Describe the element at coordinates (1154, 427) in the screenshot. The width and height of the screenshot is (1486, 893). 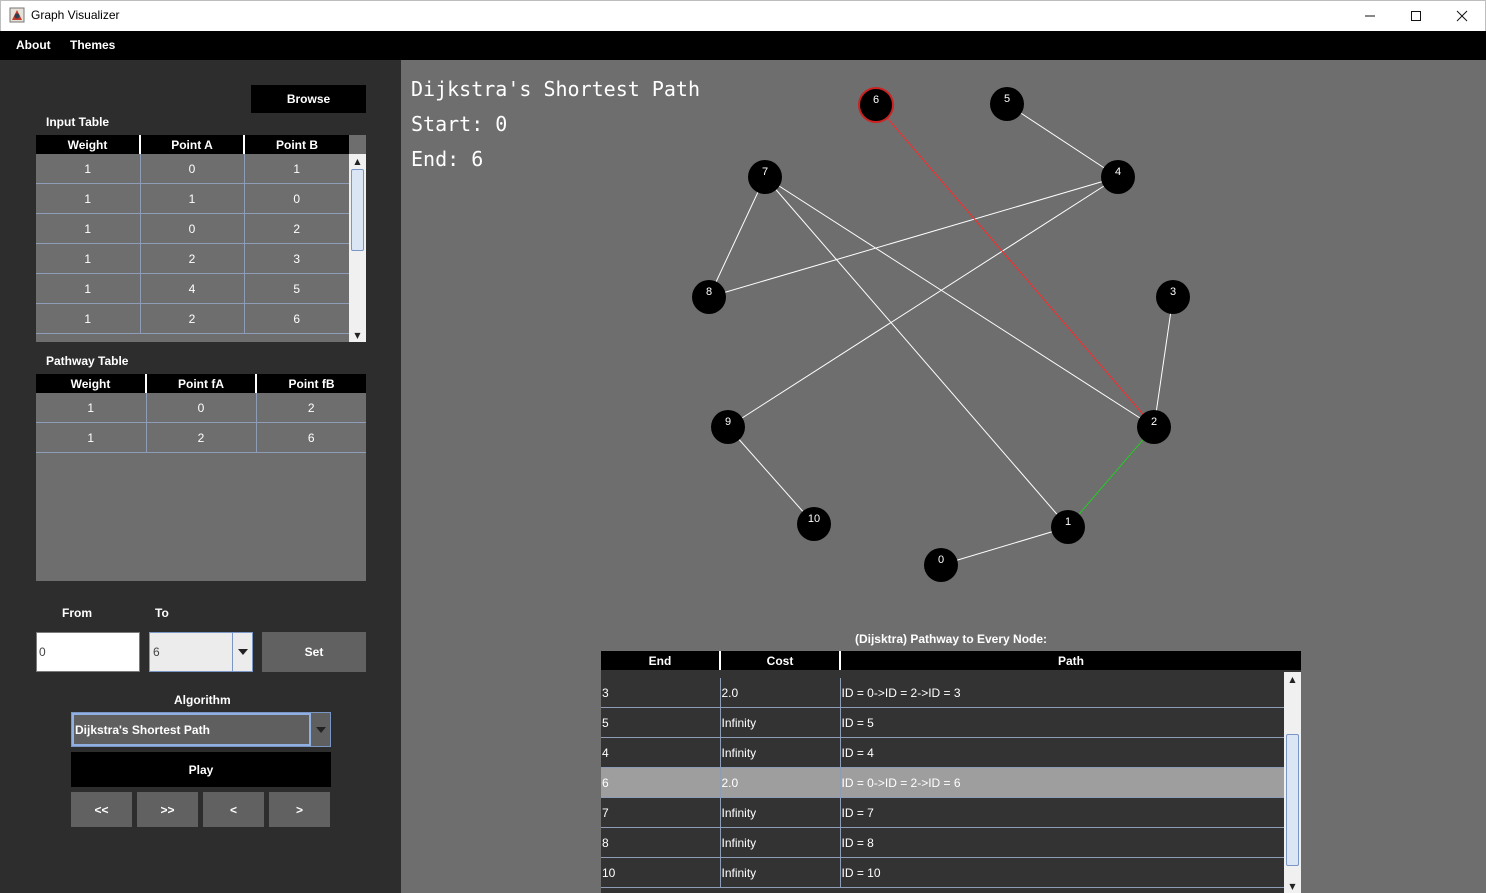
I see `graph-node-2: 2` at that location.